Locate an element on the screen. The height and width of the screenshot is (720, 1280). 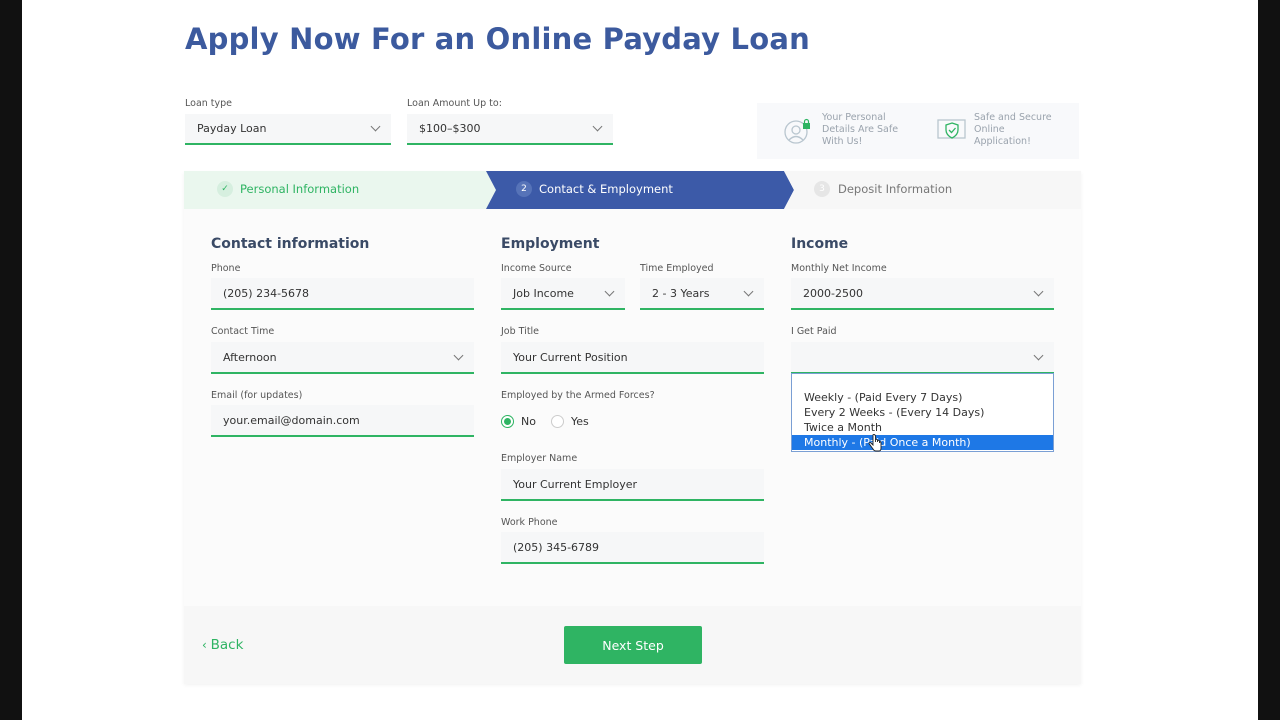
shield-screen-icon is located at coordinates (952, 131).